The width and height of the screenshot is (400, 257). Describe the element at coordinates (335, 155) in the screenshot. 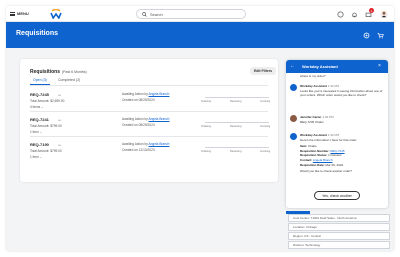

I see `status-value: In Review` at that location.